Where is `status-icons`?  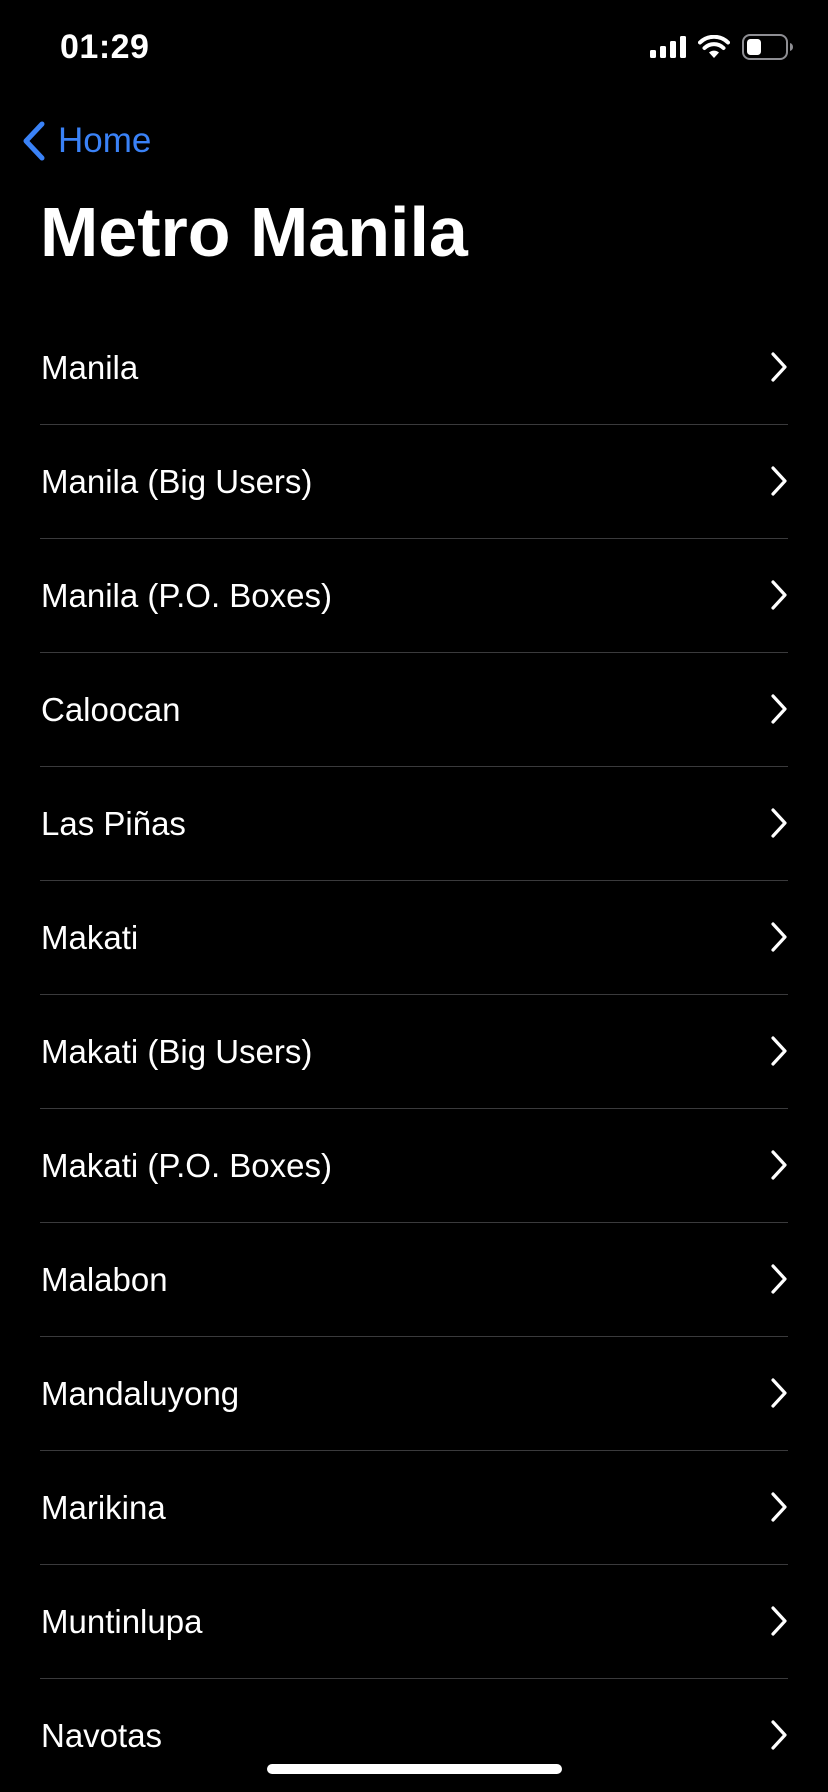
status-icons is located at coordinates (722, 47).